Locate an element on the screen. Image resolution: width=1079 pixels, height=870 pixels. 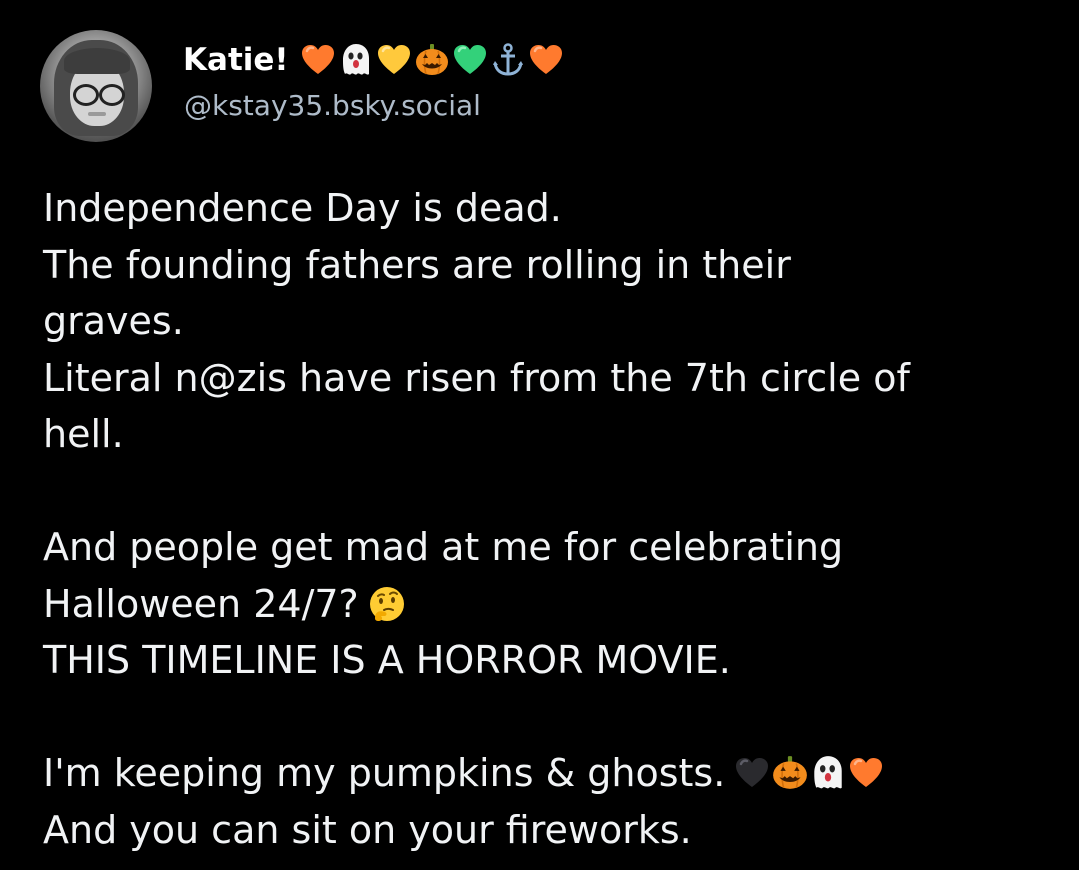
anchor-icon is located at coordinates (508, 60).